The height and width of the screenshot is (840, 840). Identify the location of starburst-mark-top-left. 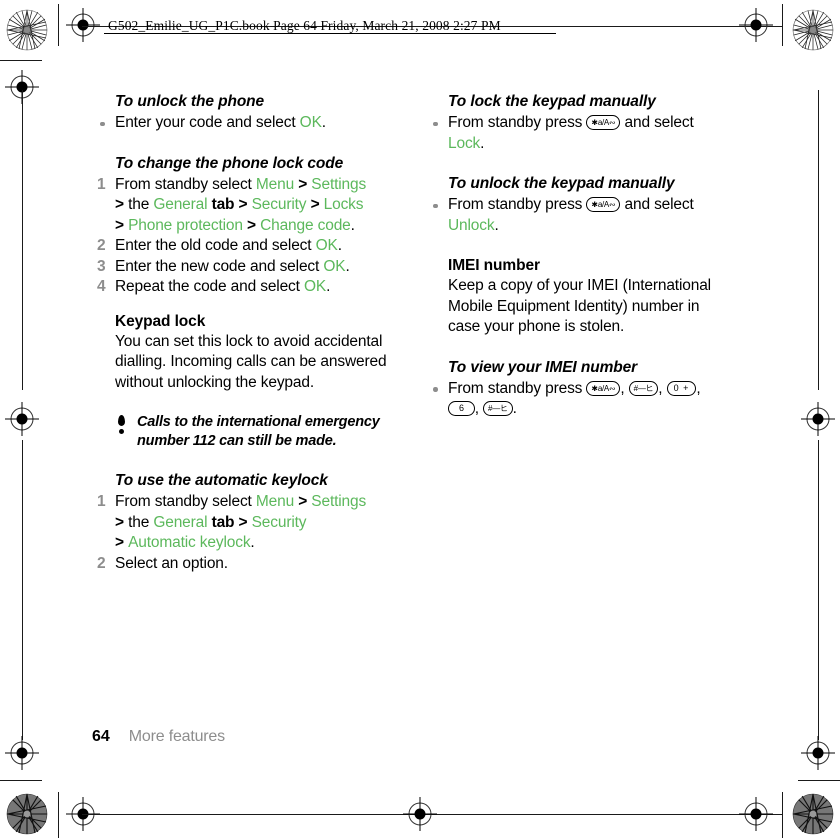
(27, 30).